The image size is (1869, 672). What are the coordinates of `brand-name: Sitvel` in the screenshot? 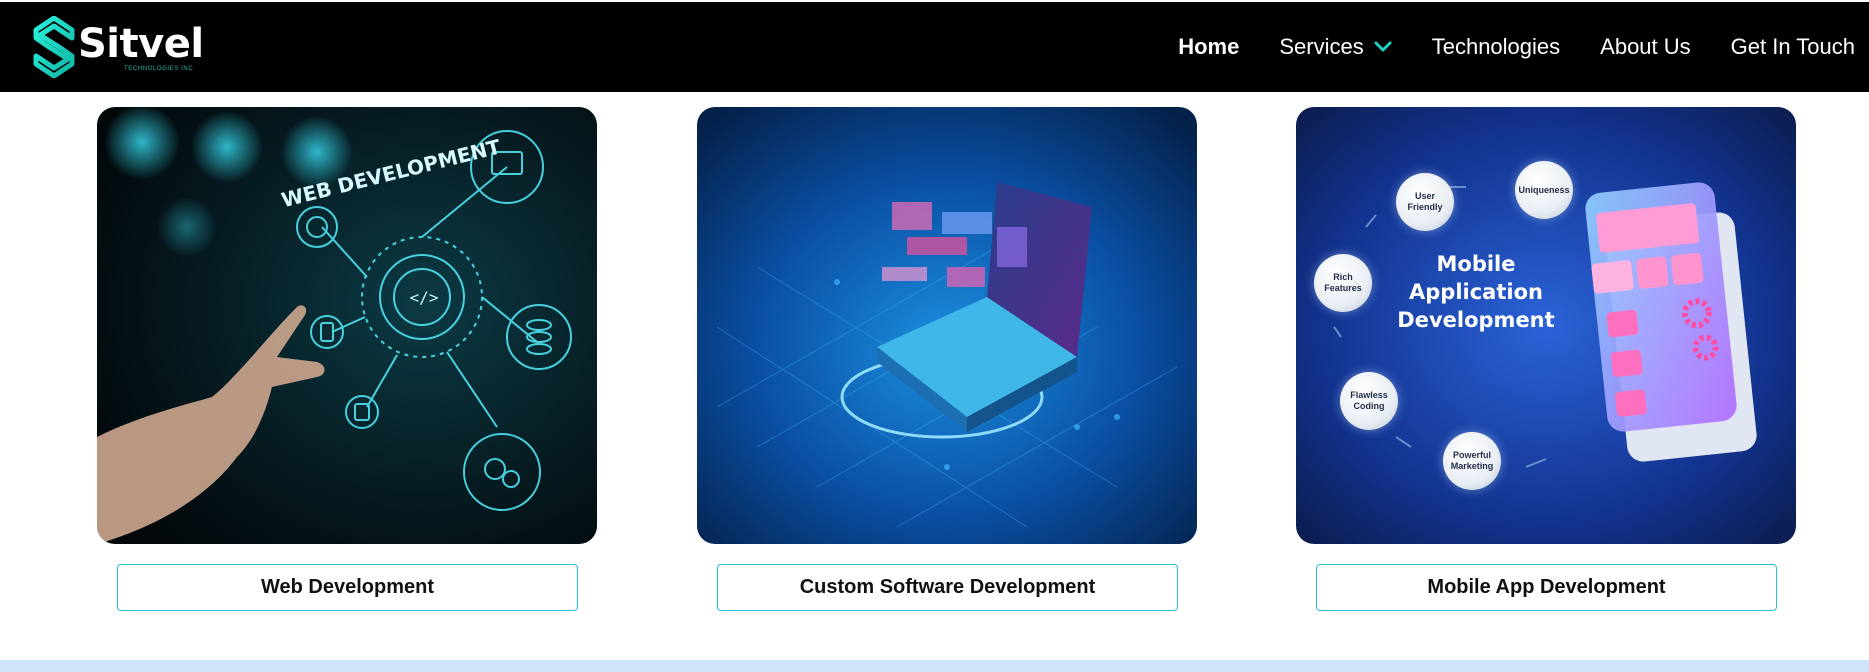 It's located at (141, 44).